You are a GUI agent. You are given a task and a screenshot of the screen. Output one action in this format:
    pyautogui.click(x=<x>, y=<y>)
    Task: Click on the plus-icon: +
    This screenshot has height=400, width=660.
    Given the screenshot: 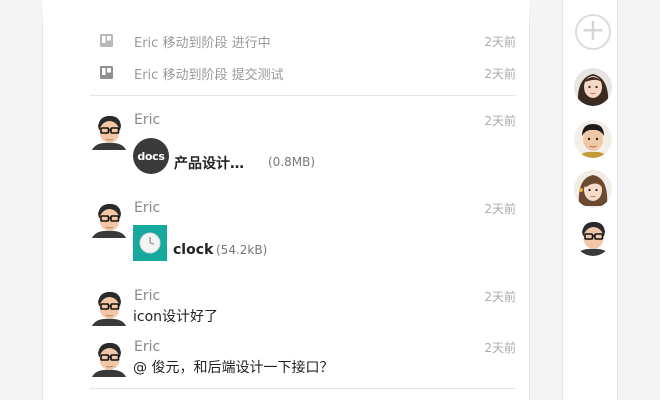 What is the action you would take?
    pyautogui.click(x=593, y=32)
    